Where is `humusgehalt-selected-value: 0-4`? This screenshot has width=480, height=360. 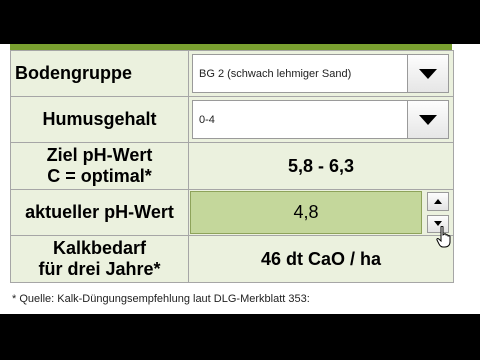 humusgehalt-selected-value: 0-4 is located at coordinates (207, 119).